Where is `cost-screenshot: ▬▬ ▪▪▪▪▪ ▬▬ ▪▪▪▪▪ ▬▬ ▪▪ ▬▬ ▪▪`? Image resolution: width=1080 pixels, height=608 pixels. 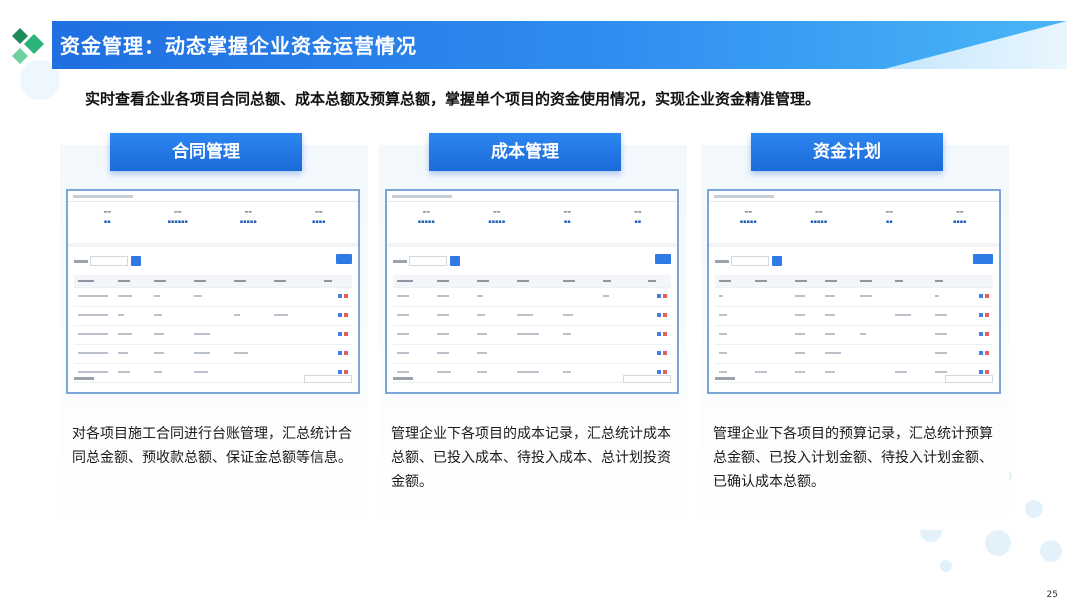 cost-screenshot: ▬▬ ▪▪▪▪▪ ▬▬ ▪▪▪▪▪ ▬▬ ▪▪ ▬▬ ▪▪ is located at coordinates (532, 291).